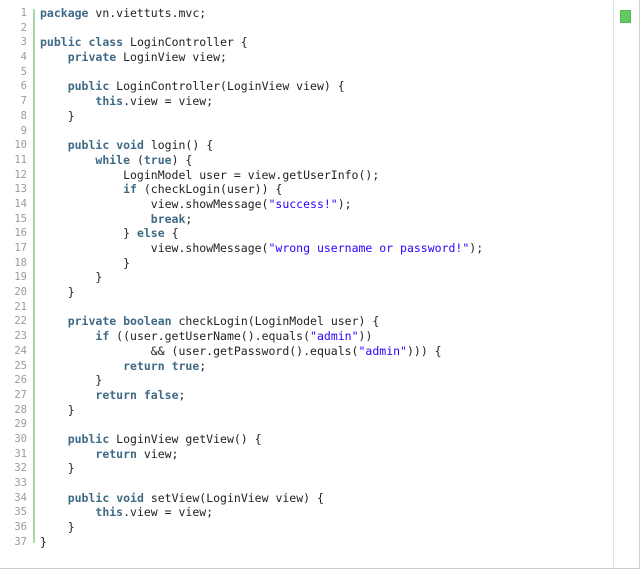  Describe the element at coordinates (23, 42) in the screenshot. I see `line-number: 3` at that location.